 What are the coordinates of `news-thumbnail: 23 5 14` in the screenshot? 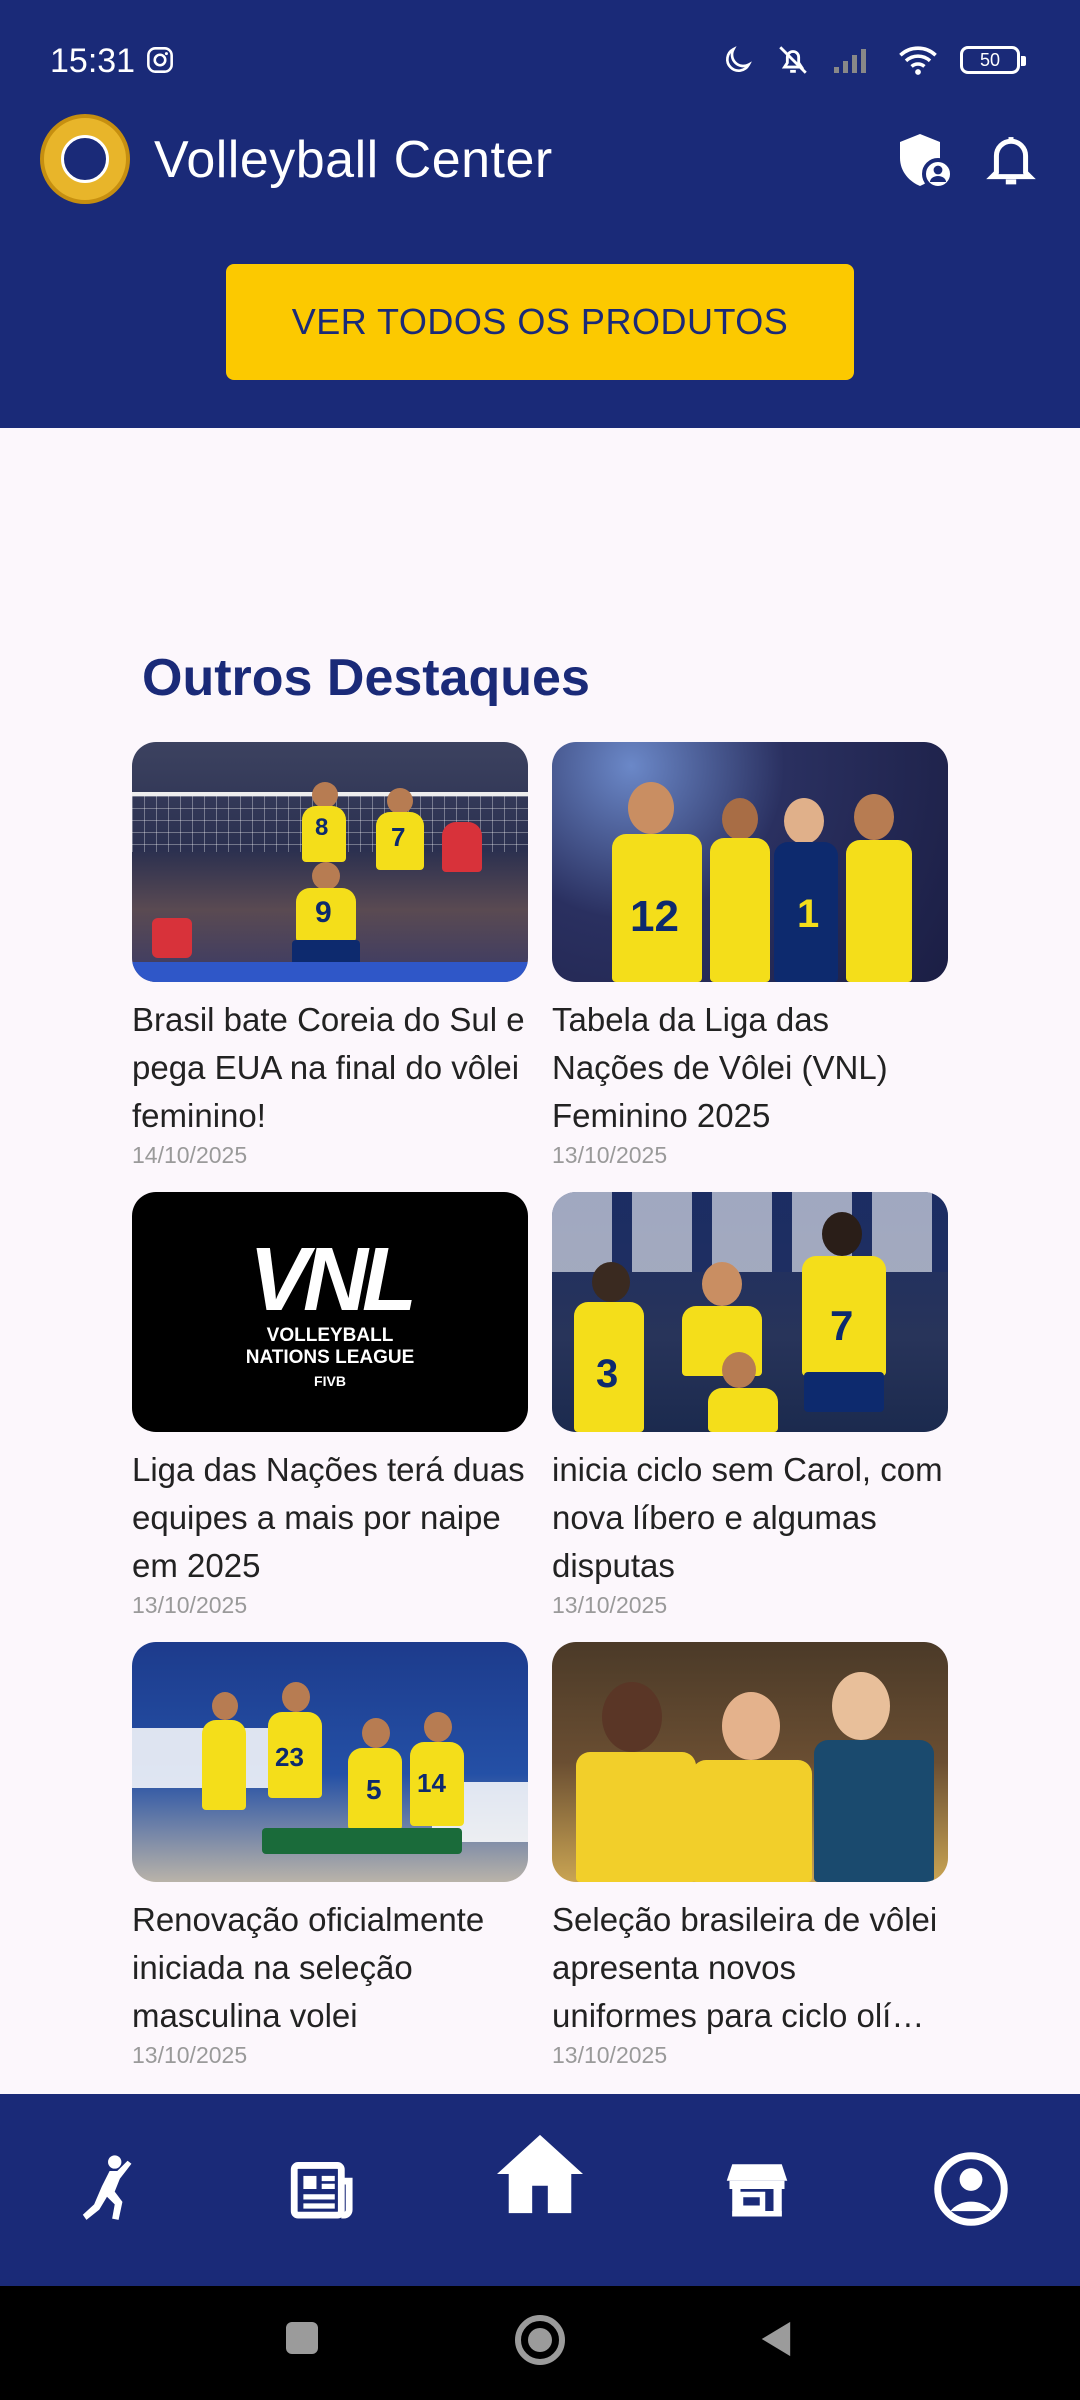 It's located at (330, 1762).